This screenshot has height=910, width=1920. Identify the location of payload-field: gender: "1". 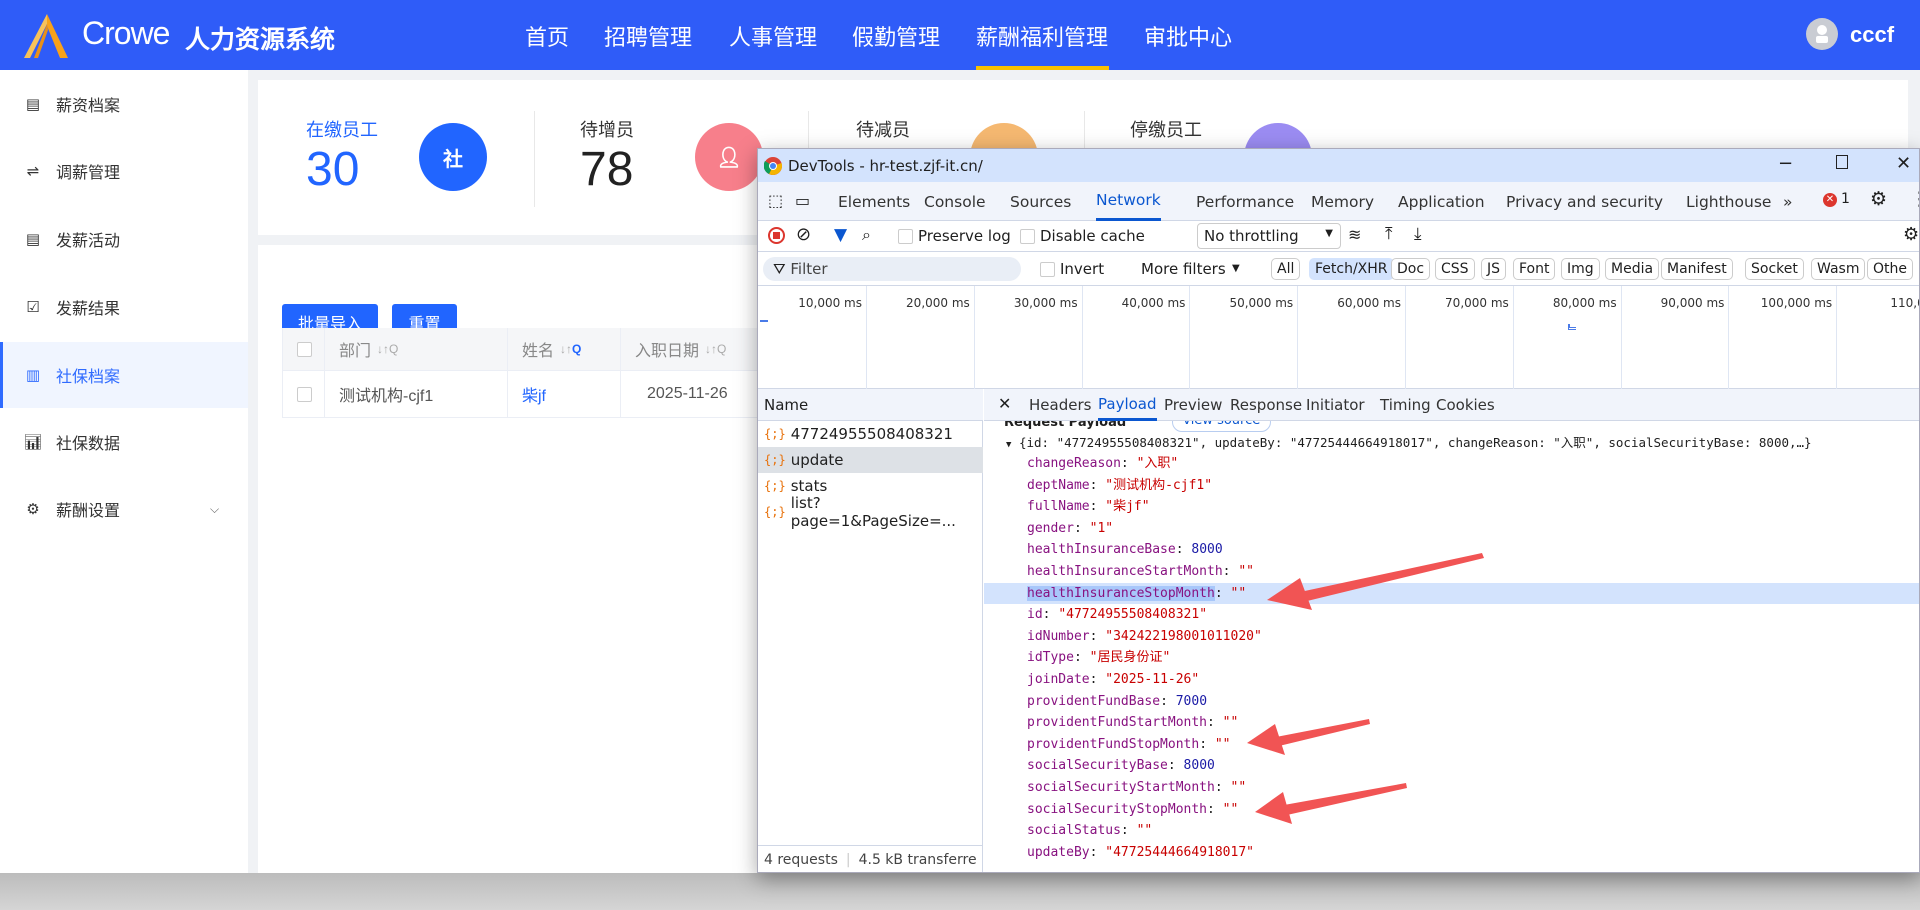
(1451, 529).